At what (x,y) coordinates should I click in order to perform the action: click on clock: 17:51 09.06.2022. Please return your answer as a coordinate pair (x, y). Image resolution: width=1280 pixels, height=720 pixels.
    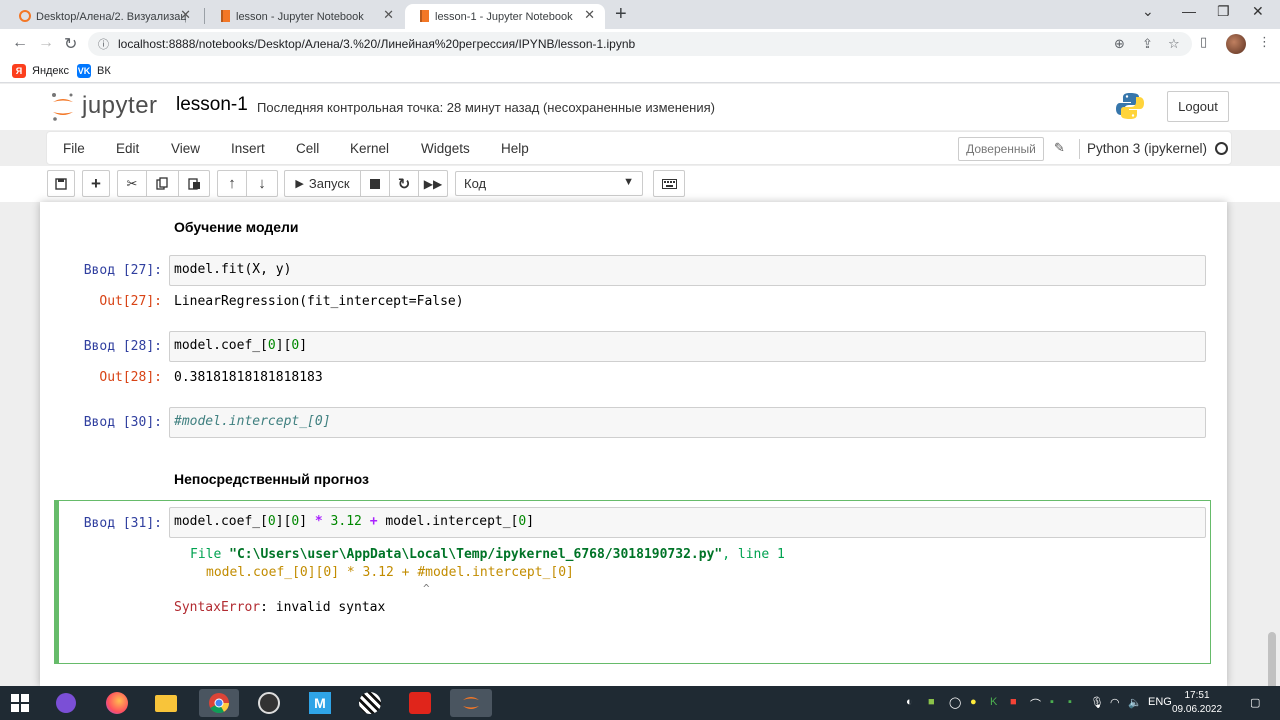
    Looking at the image, I should click on (1197, 703).